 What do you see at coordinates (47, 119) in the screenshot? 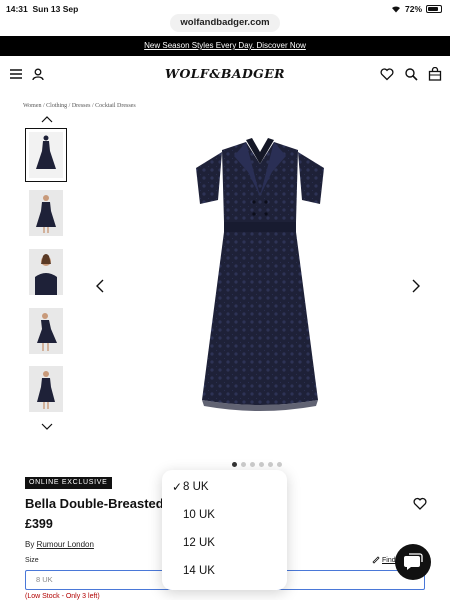
I see `thumbs-up-arrow-icon` at bounding box center [47, 119].